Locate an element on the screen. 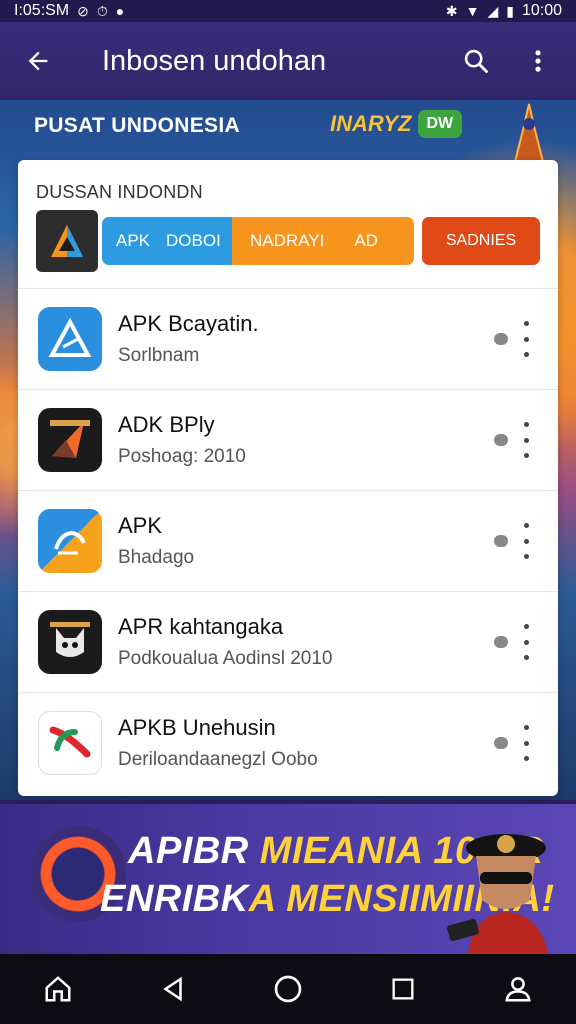 The height and width of the screenshot is (1024, 576). list-item: APR kahtangaka Podkoualua Aodinsl 2010 is located at coordinates (288, 641).